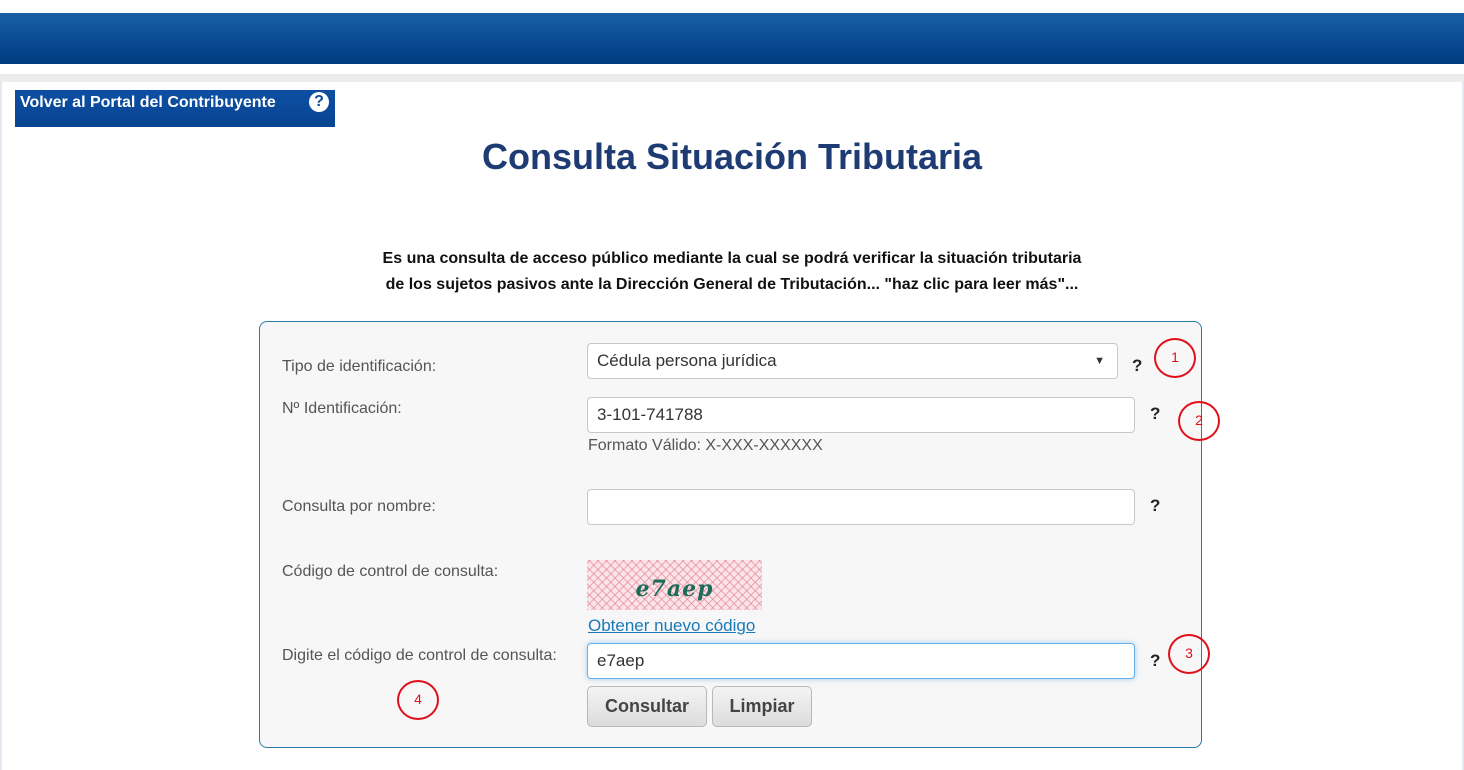 The image size is (1464, 770). Describe the element at coordinates (1175, 358) in the screenshot. I see `annotation-marker-1: 1` at that location.